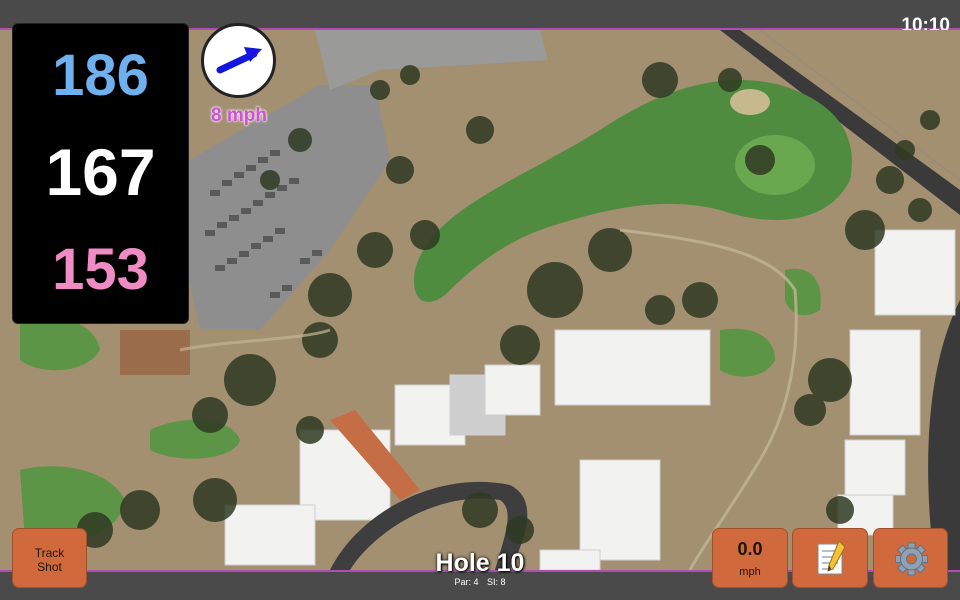 The width and height of the screenshot is (960, 600). I want to click on speed-button: 0.0 mph, so click(750, 558).